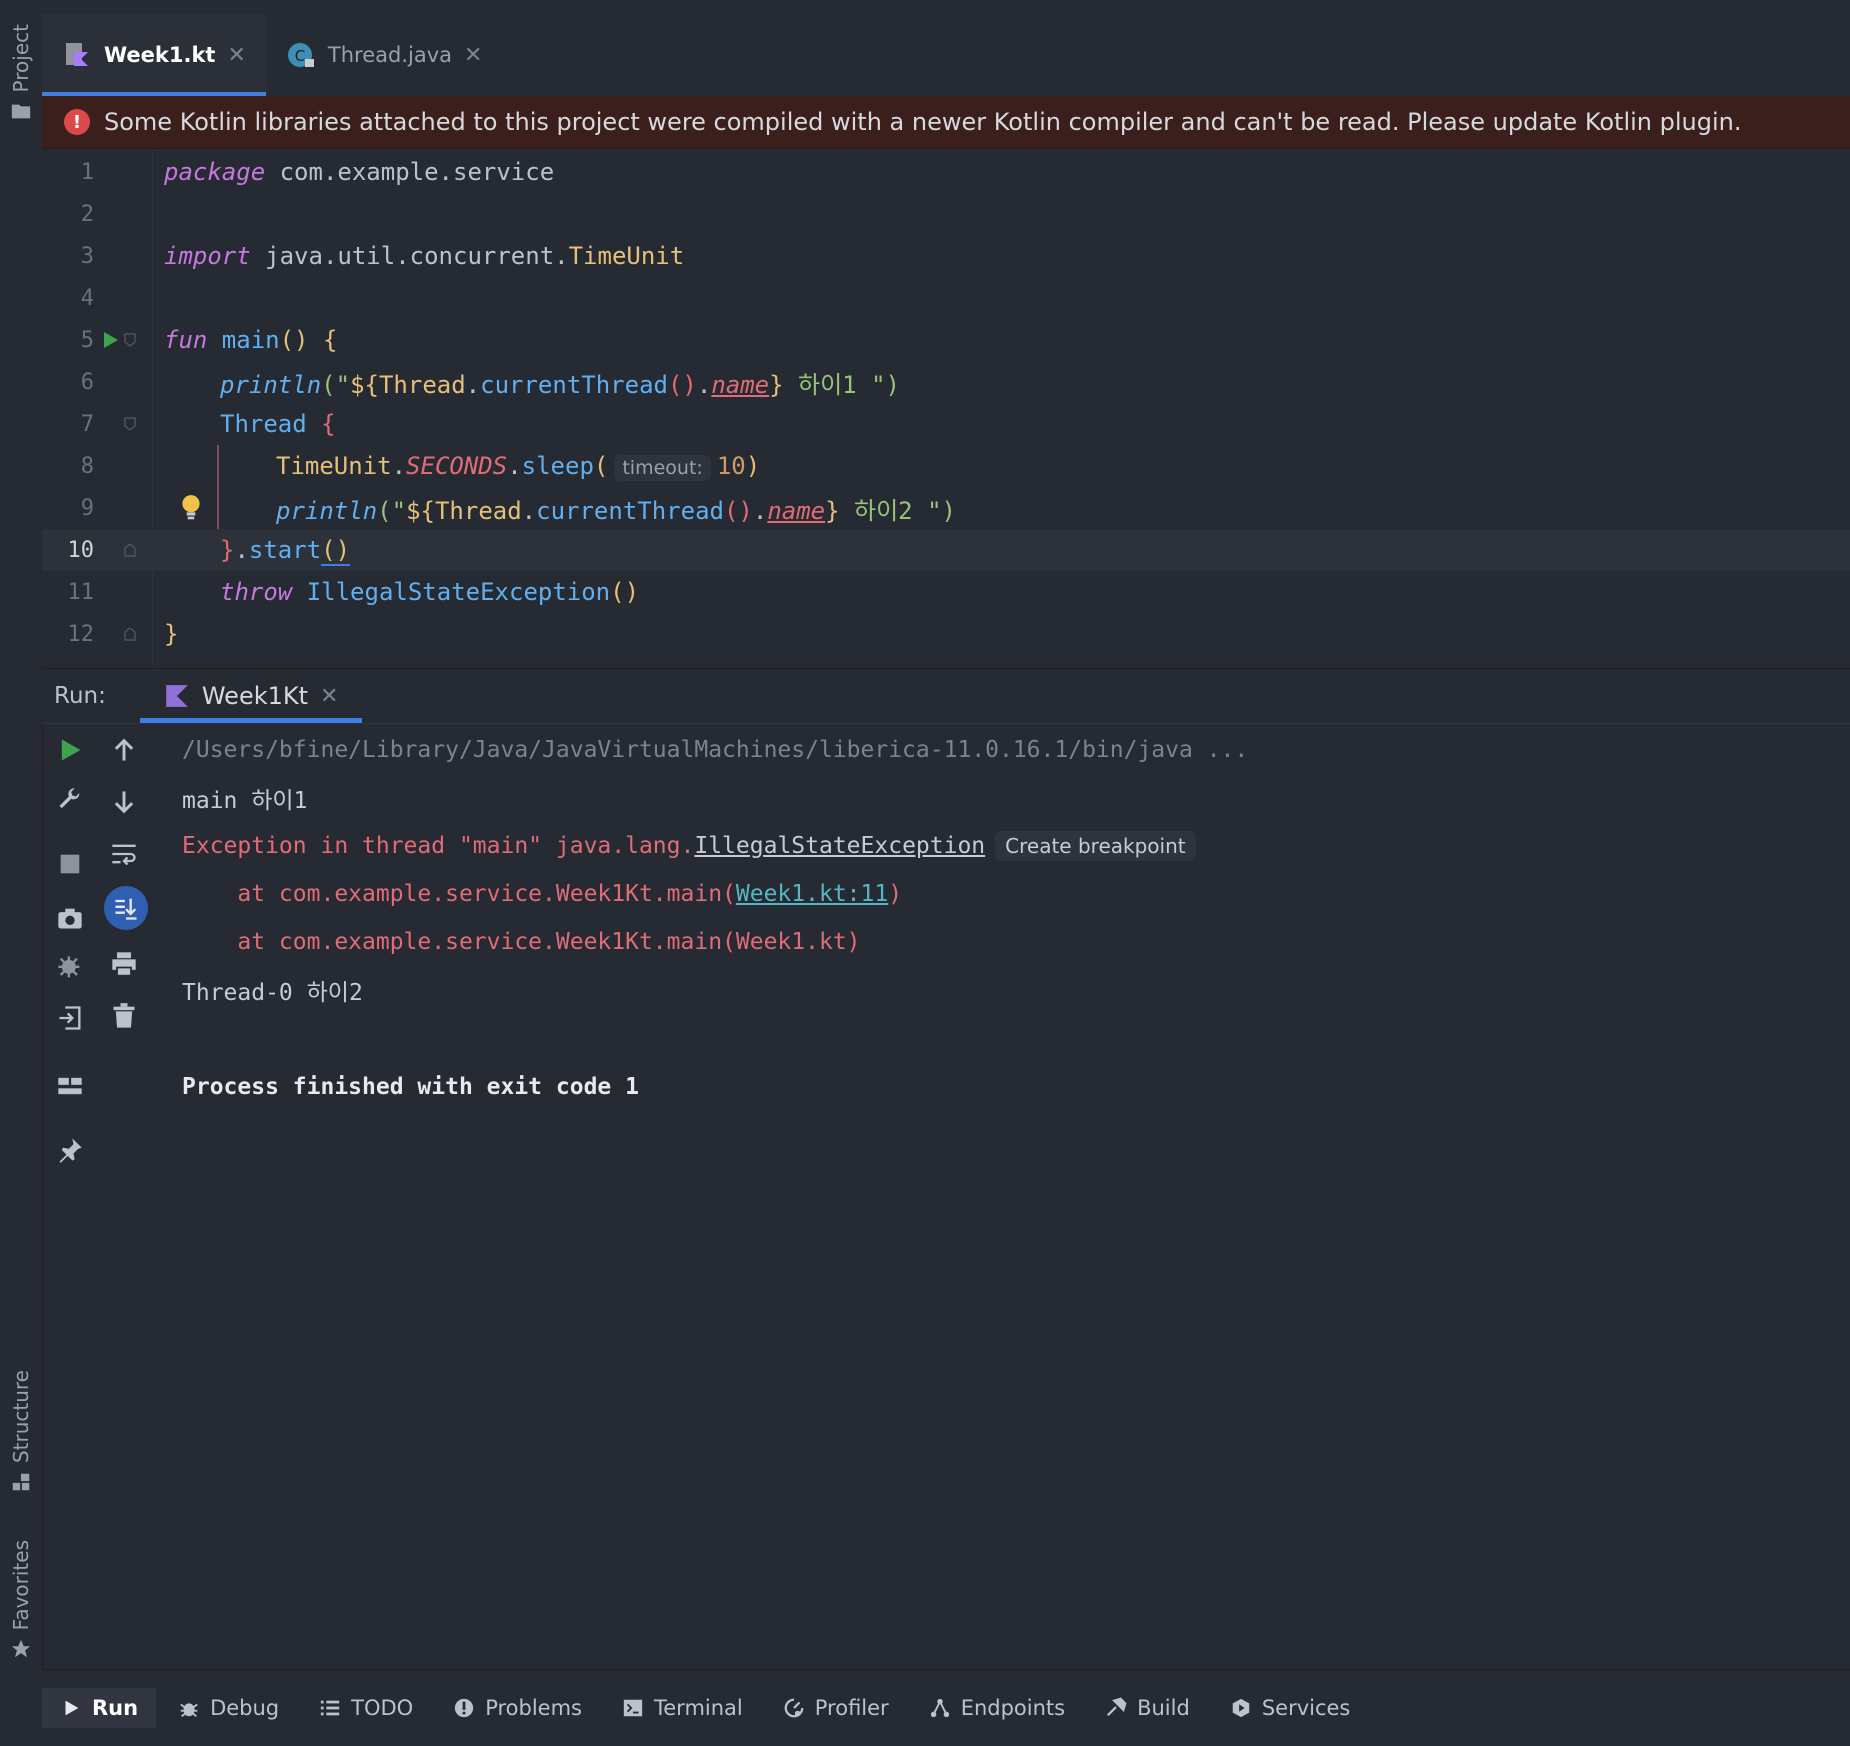 This screenshot has height=1746, width=1850. I want to click on run-gutter-icon, so click(110, 340).